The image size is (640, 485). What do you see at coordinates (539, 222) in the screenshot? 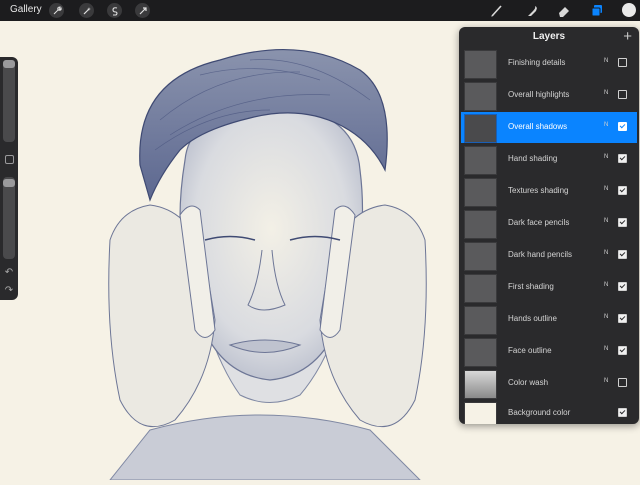
I see `layer-name: Dark face pencils` at bounding box center [539, 222].